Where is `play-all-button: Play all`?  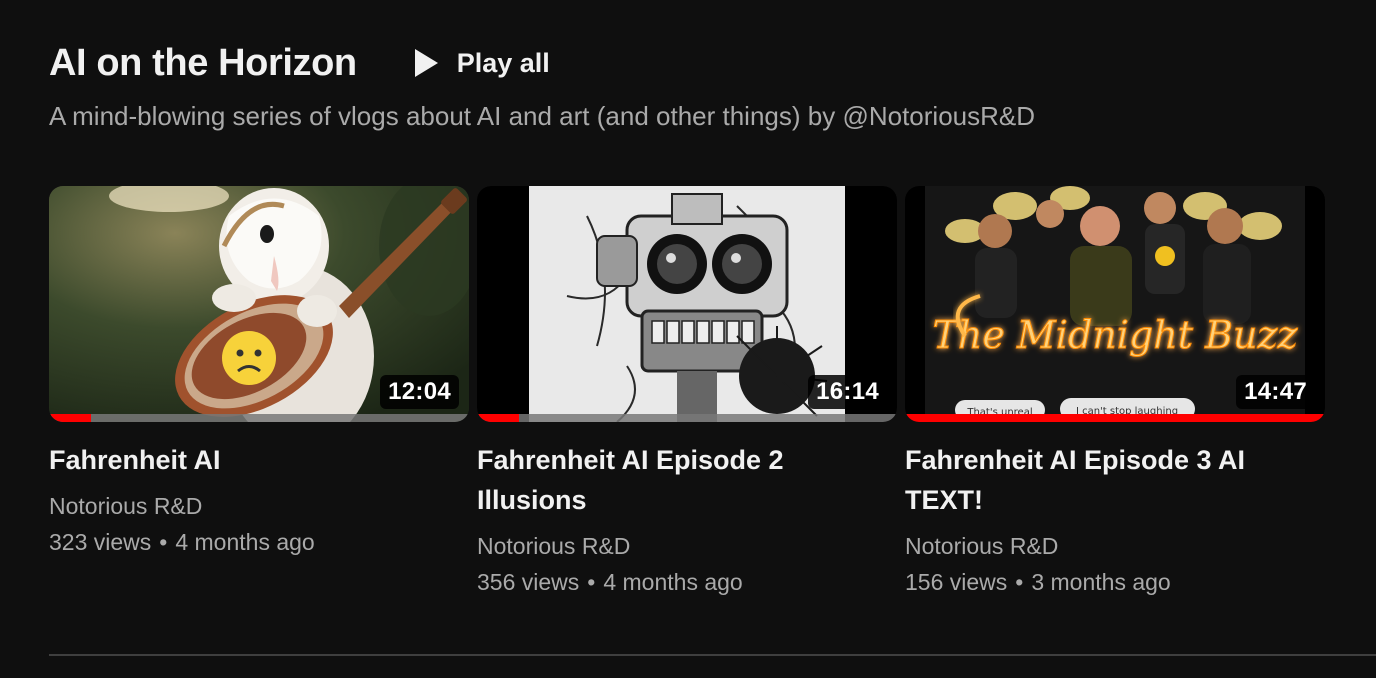 play-all-button: Play all is located at coordinates (480, 63).